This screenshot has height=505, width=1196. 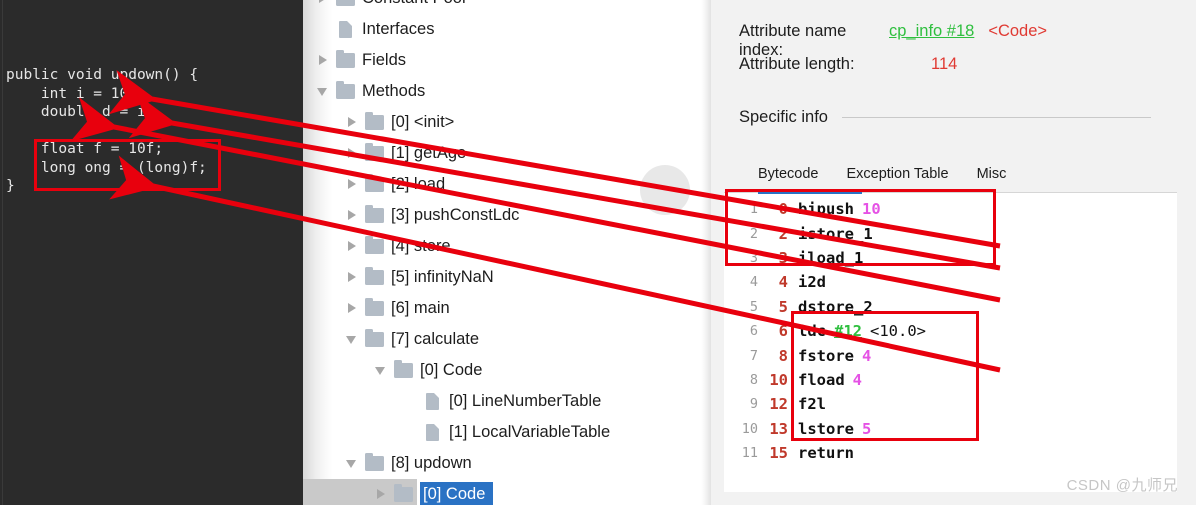 I want to click on tree-row: [5] infinityNaN, so click(x=507, y=277).